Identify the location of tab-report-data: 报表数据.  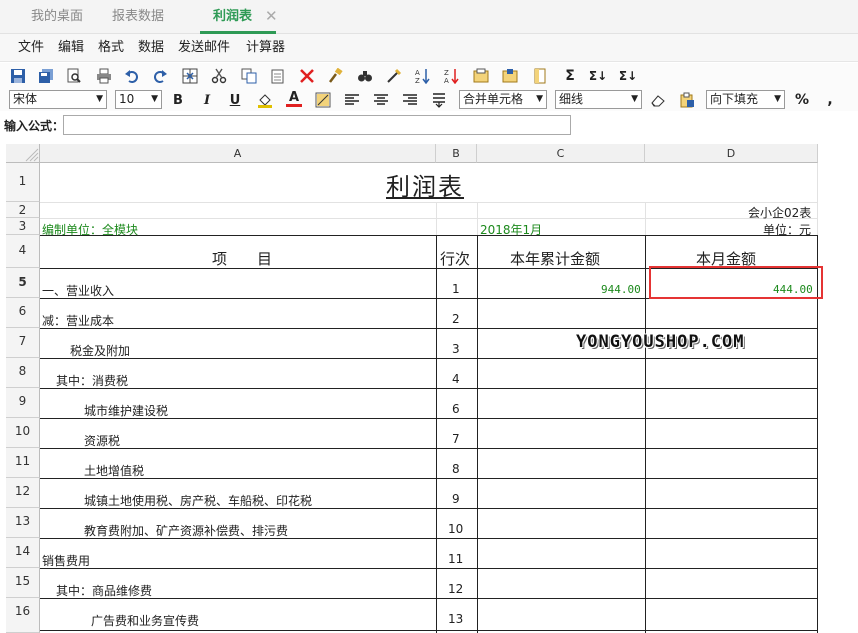
(138, 17).